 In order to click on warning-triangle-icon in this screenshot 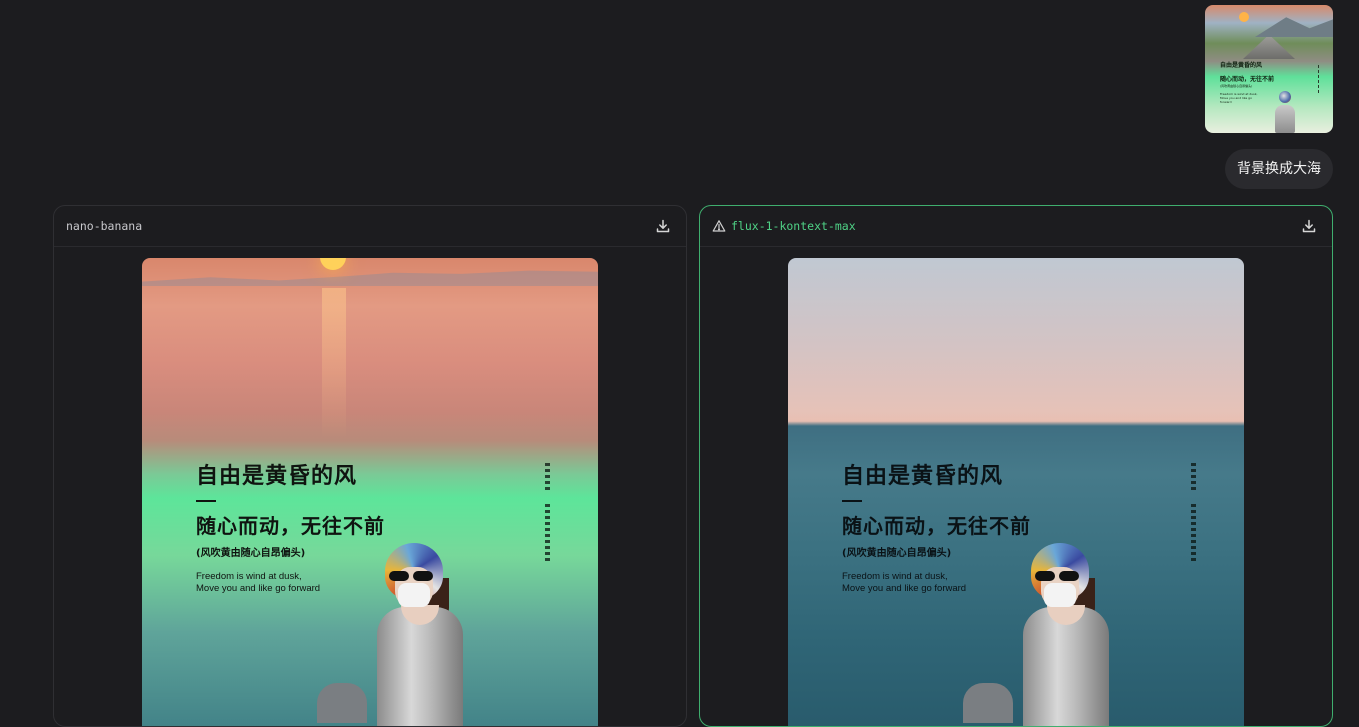, I will do `click(719, 226)`.